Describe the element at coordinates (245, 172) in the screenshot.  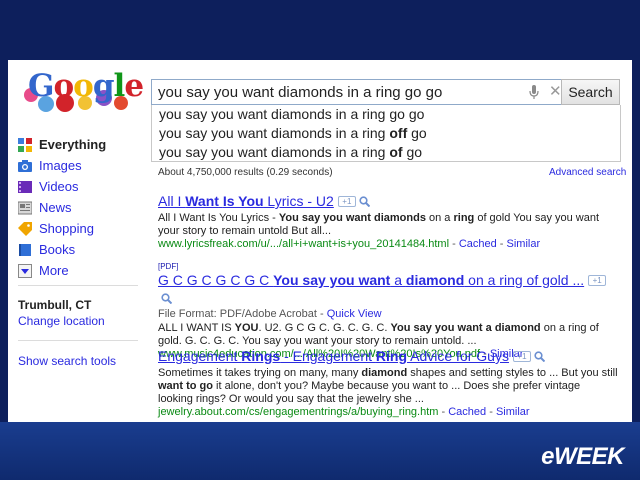
I see `result-stats: About 4,750,000 results (0.29 seconds)` at that location.